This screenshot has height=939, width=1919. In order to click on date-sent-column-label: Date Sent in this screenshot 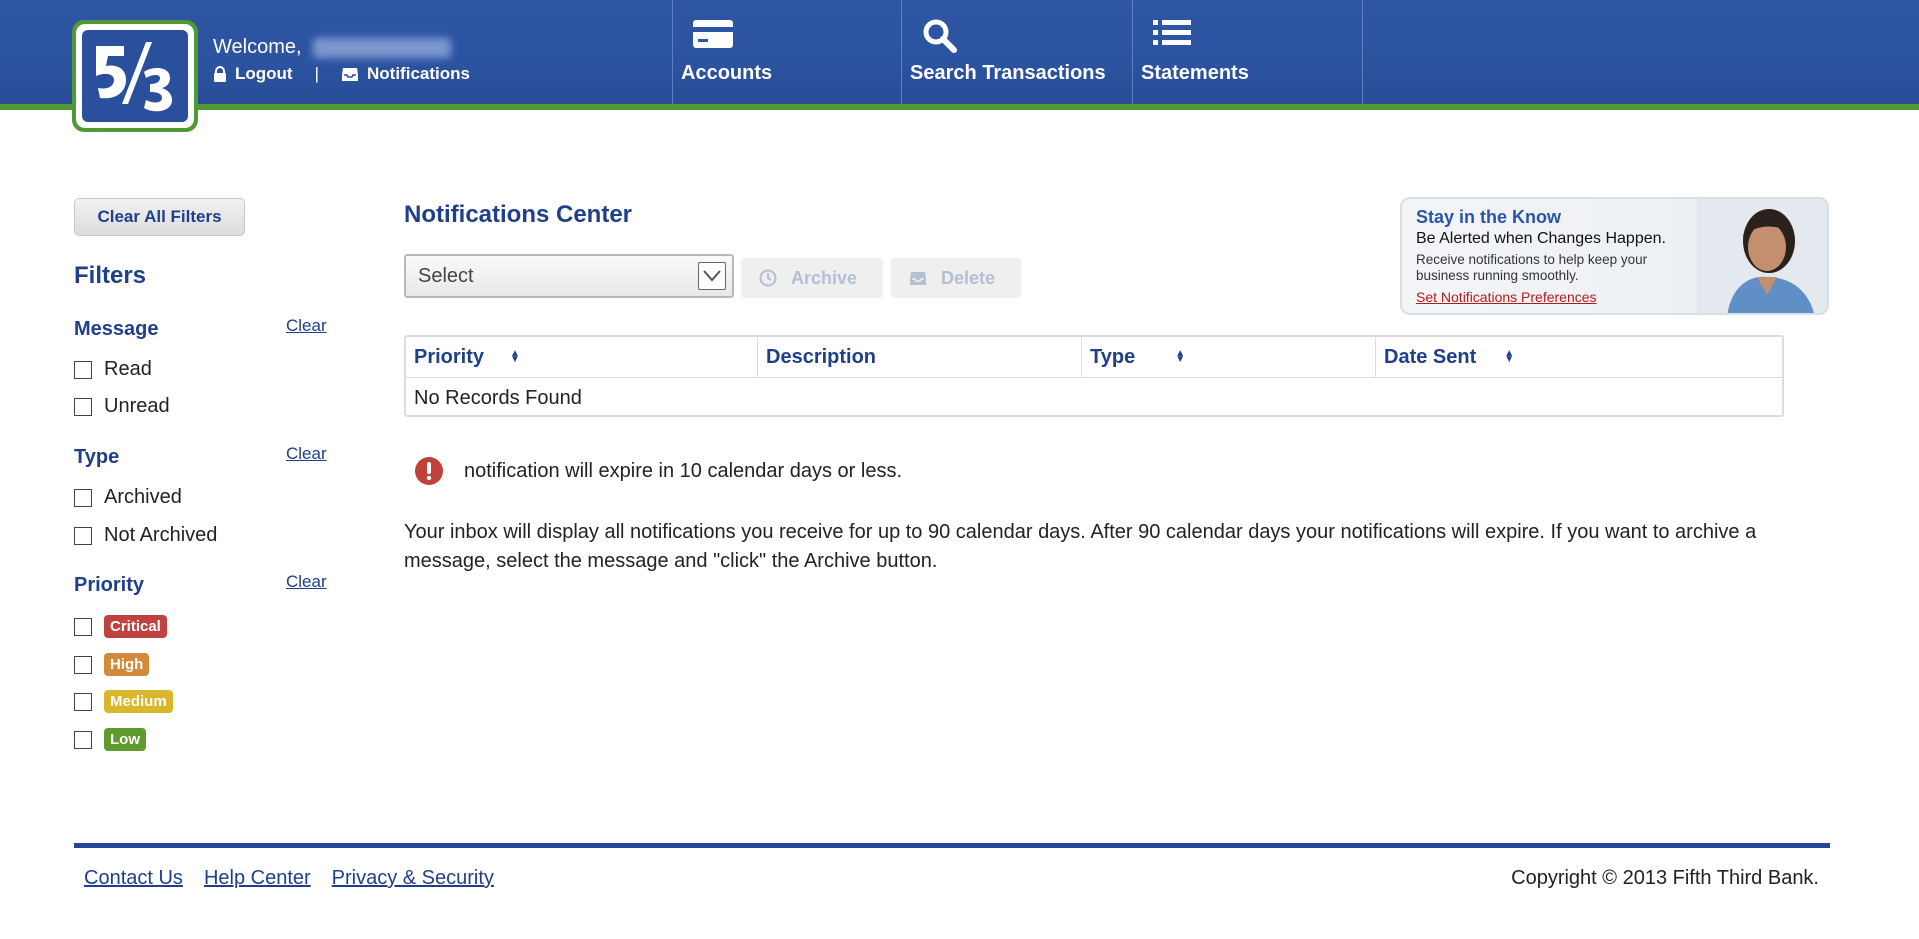, I will do `click(1430, 356)`.